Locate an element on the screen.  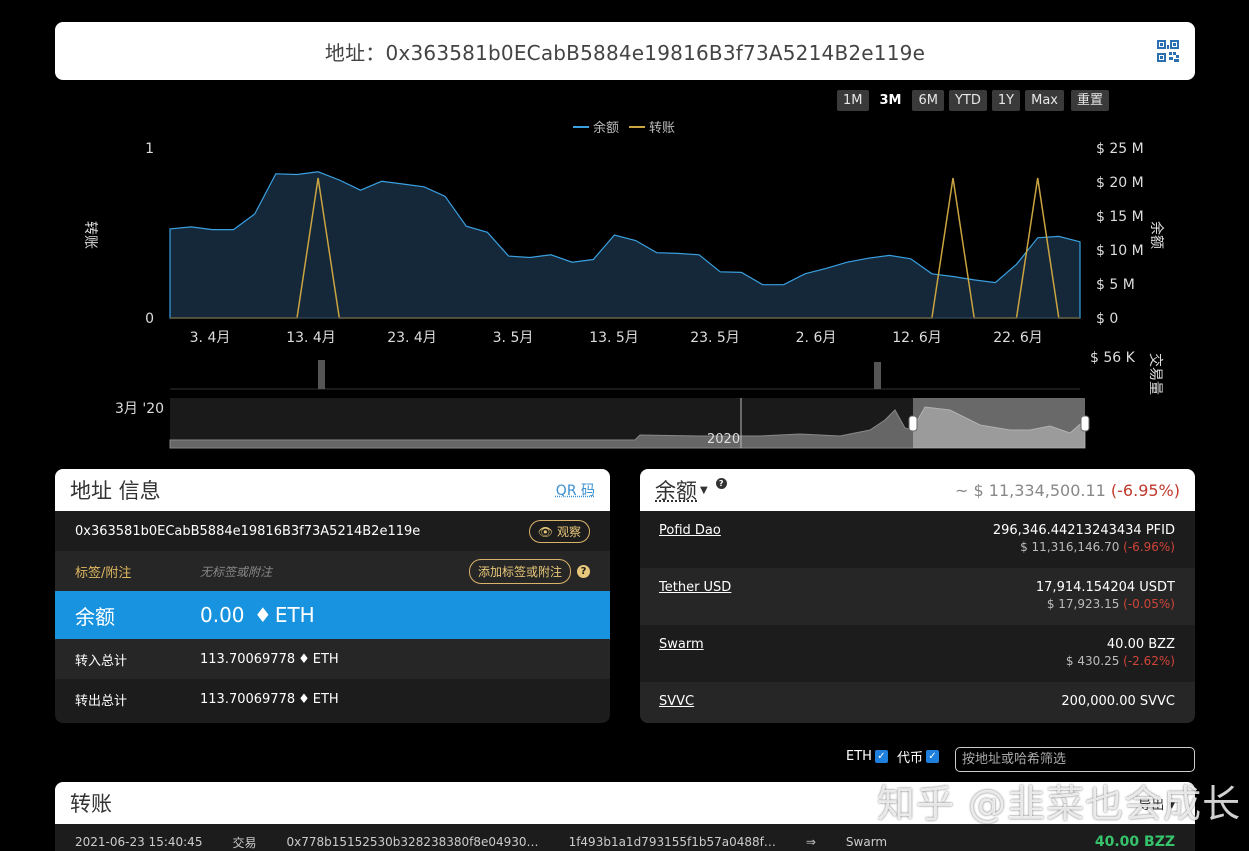
token-row: SVVC 200,000.00 SVVC is located at coordinates (917, 702).